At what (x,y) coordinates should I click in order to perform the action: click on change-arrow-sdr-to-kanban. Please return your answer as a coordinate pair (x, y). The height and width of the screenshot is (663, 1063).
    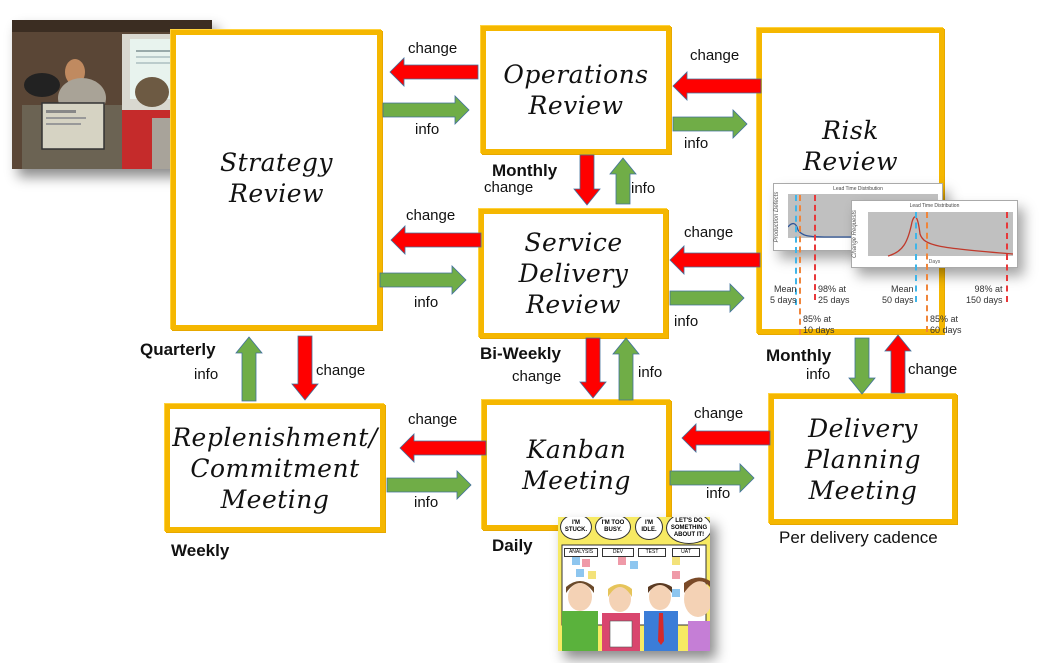
    Looking at the image, I should click on (593, 368).